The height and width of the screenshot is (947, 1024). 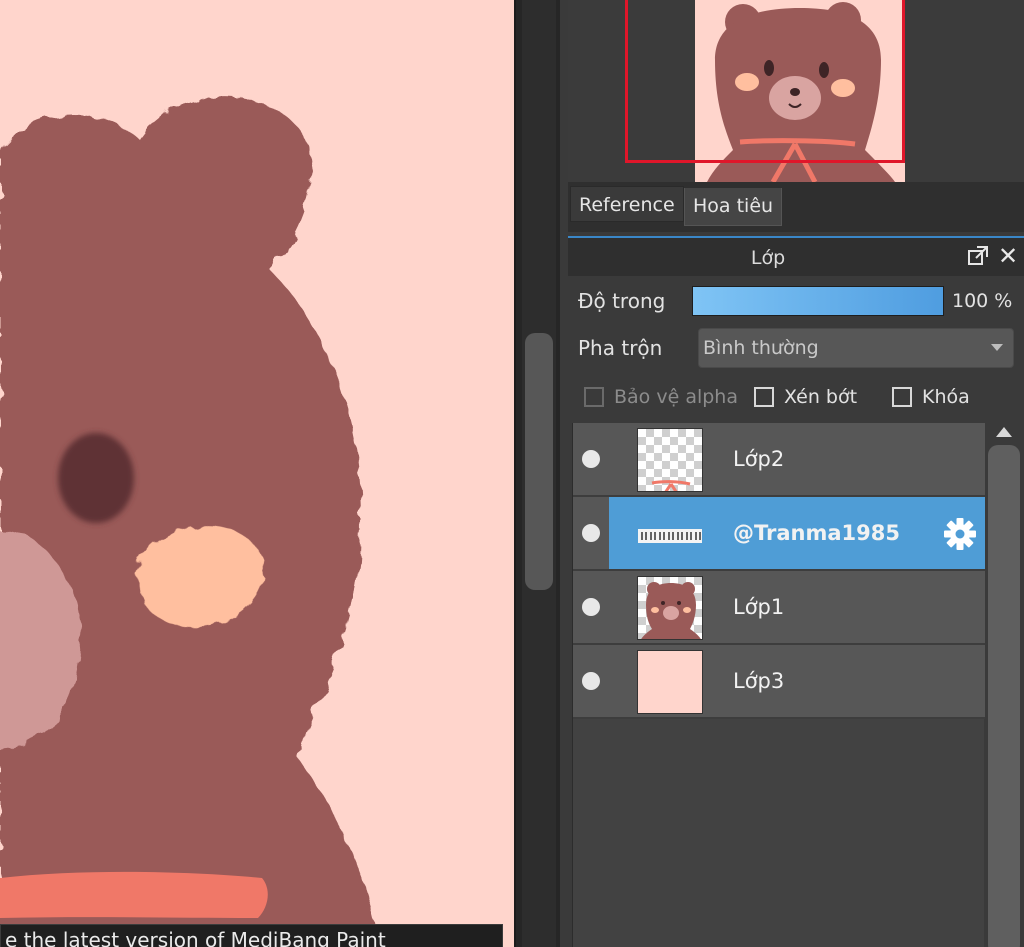 I want to click on gear-icon, so click(x=960, y=534).